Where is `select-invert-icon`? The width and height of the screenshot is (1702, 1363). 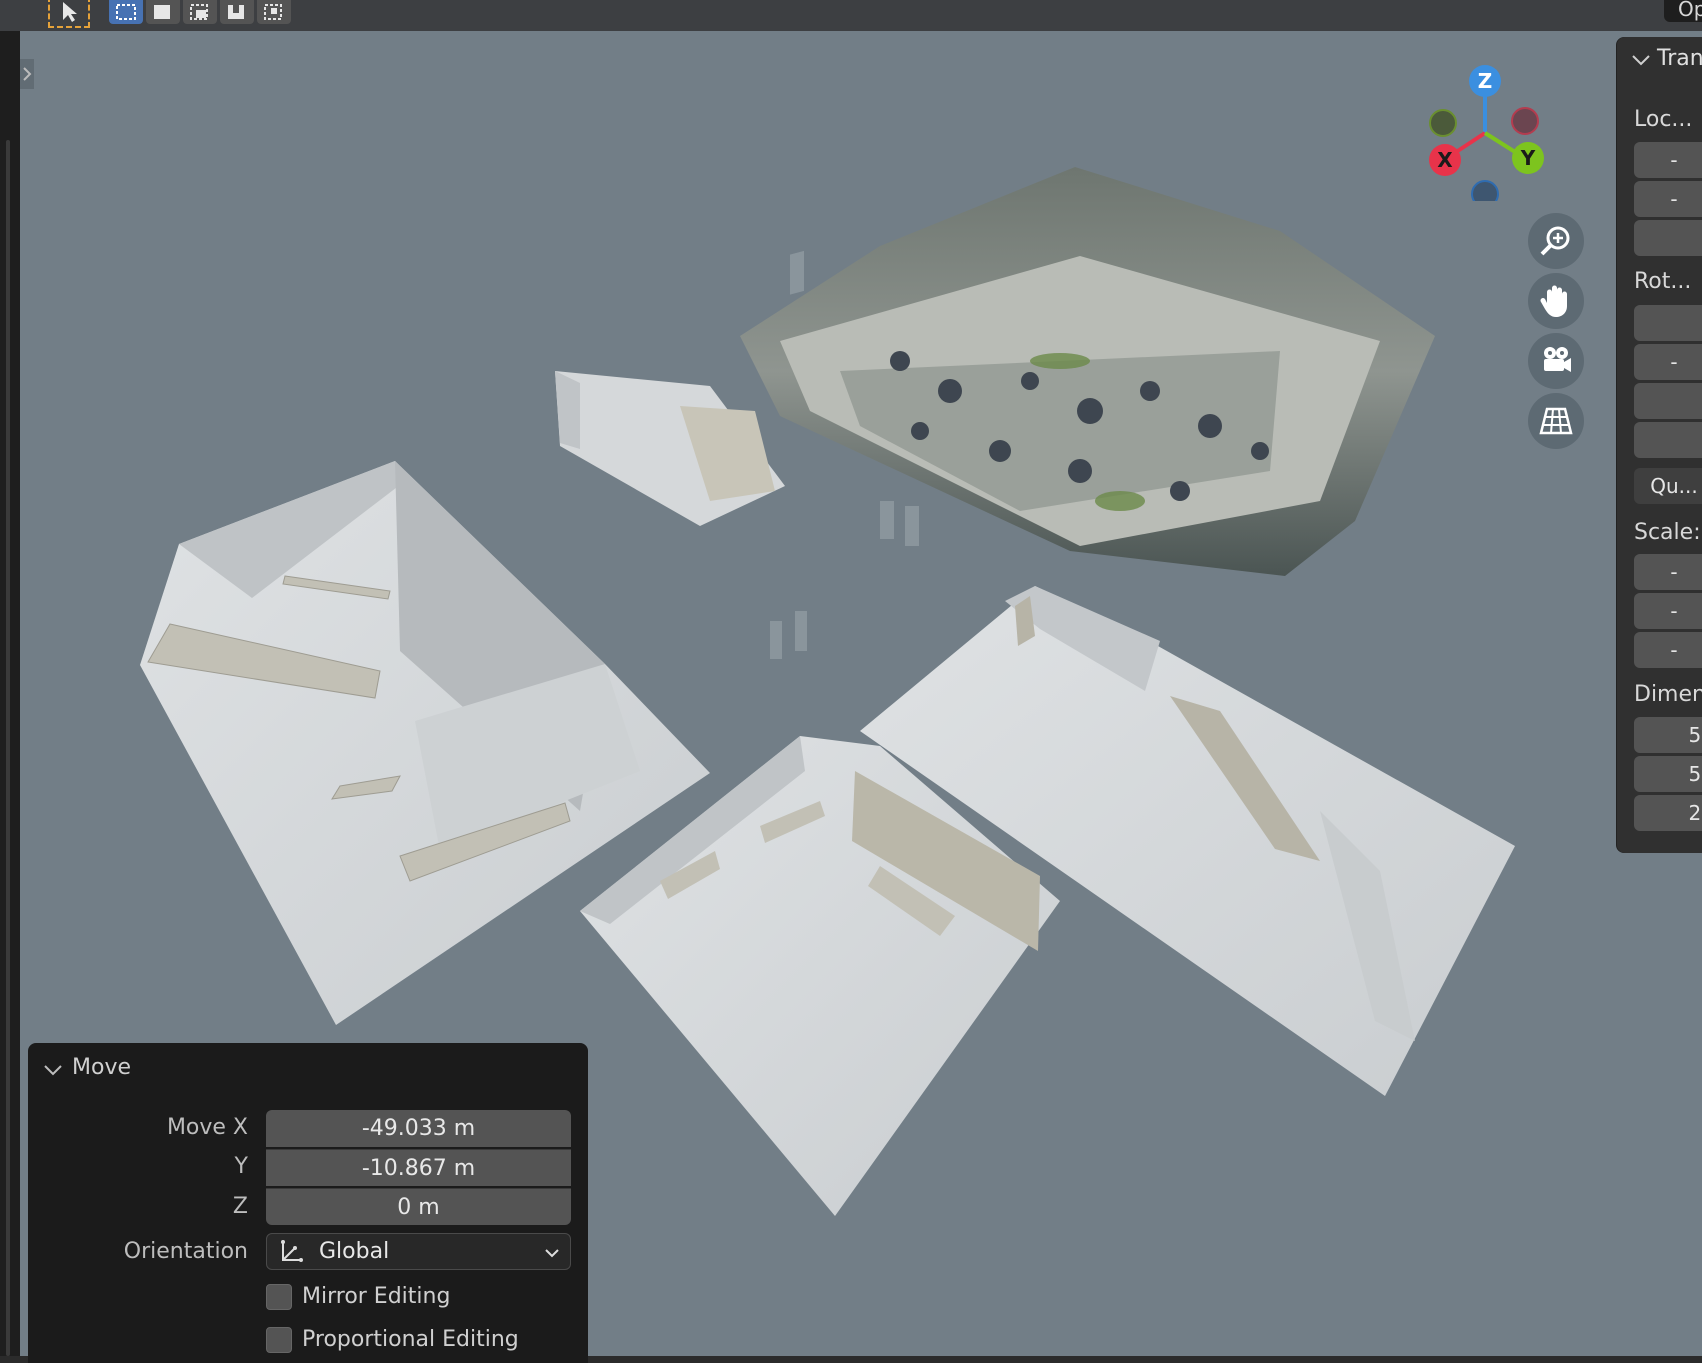 select-invert-icon is located at coordinates (236, 12).